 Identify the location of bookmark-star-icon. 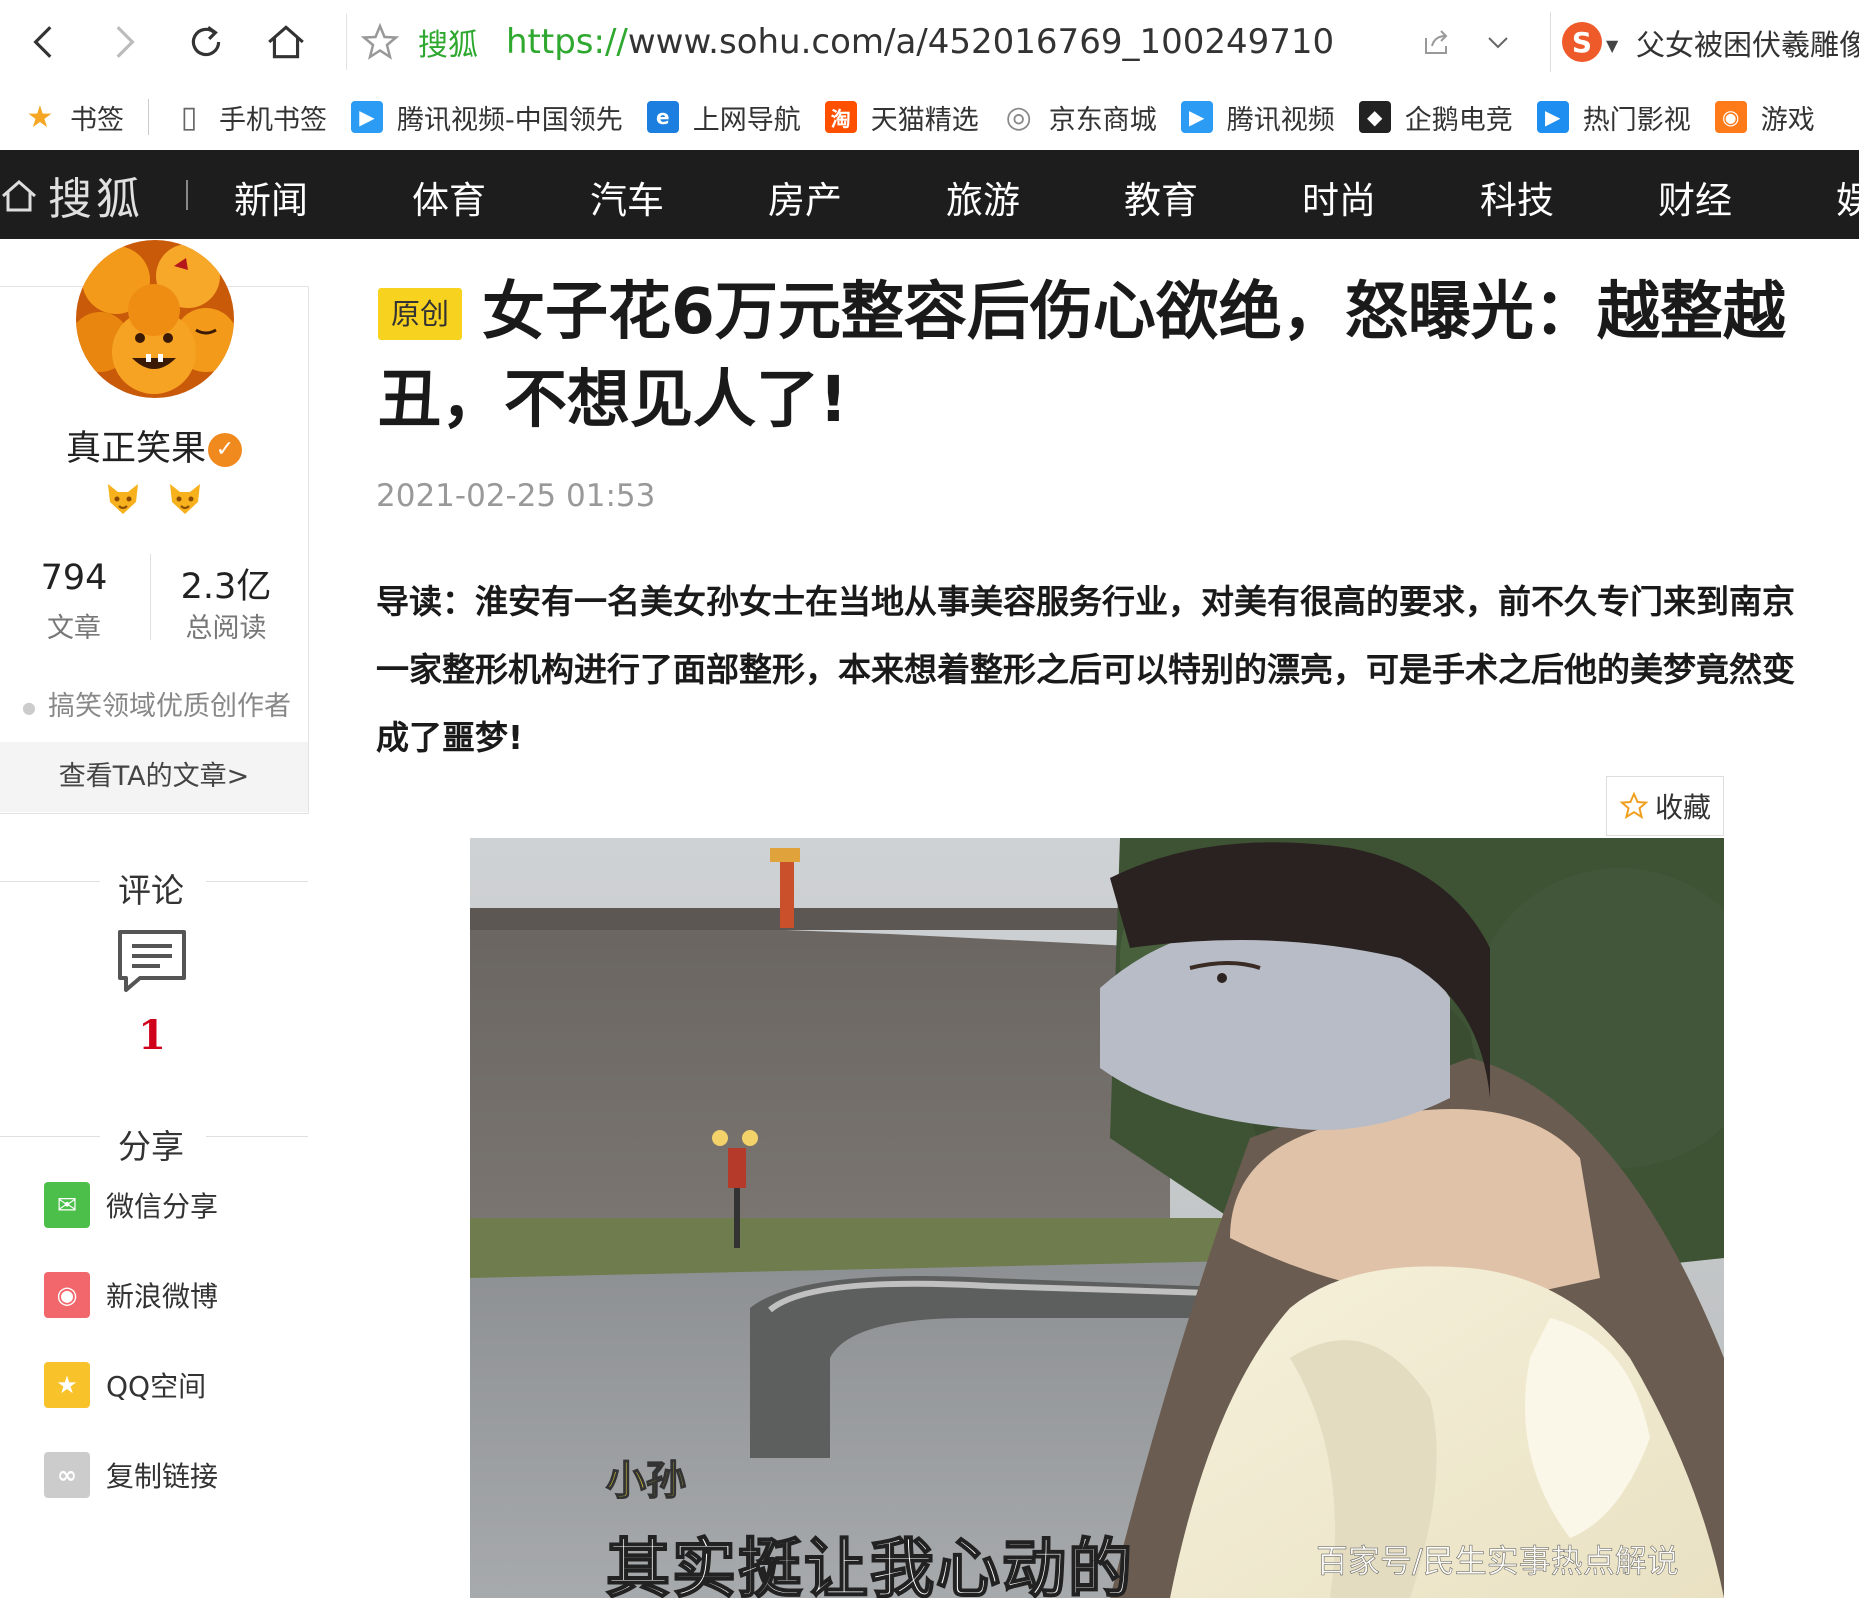
(380, 42).